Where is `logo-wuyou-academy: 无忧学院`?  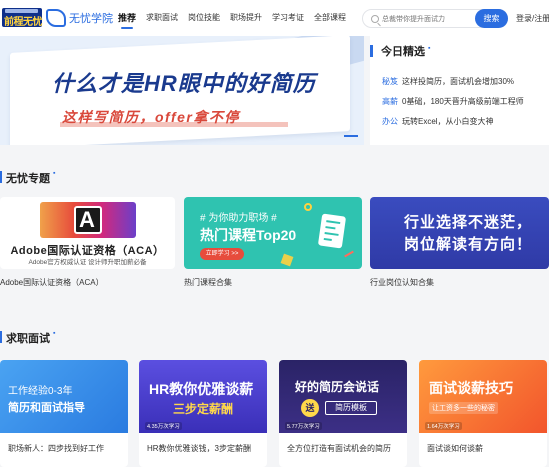
logo-wuyou-academy: 无忧学院 is located at coordinates (79, 18).